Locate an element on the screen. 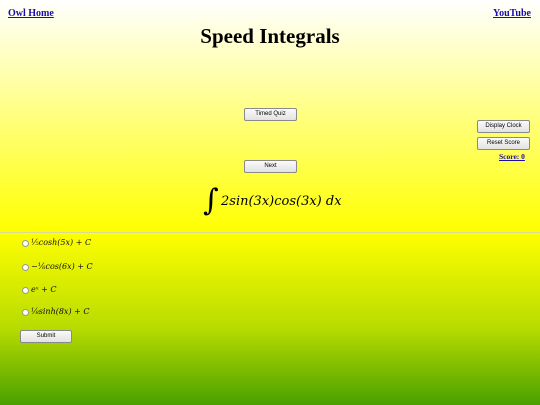 Image resolution: width=540 pixels, height=405 pixels. page-title: Speed Integrals is located at coordinates (270, 36).